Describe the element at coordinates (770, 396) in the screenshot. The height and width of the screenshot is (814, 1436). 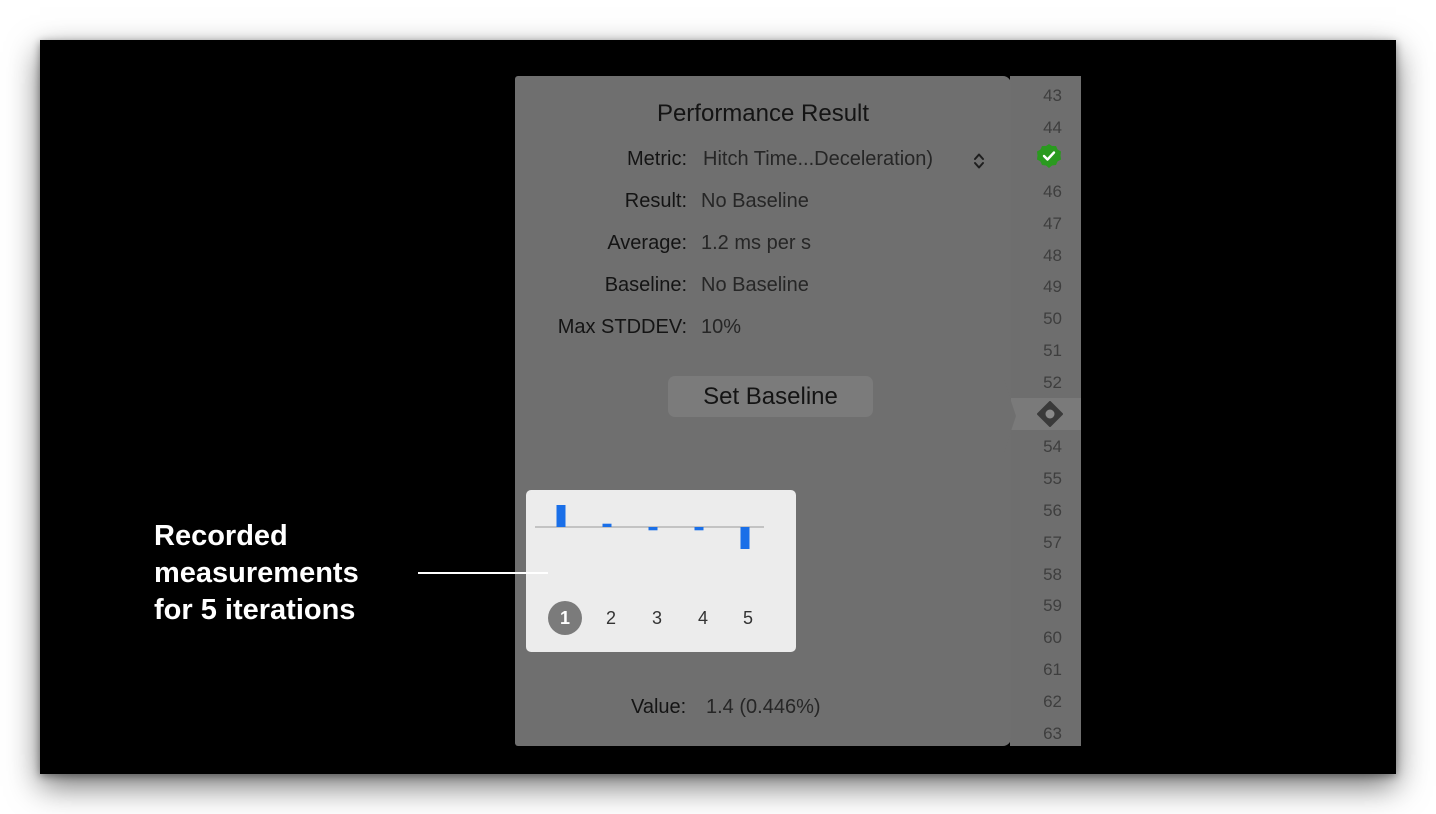
I see `set-baseline-button: Set Baseline` at that location.